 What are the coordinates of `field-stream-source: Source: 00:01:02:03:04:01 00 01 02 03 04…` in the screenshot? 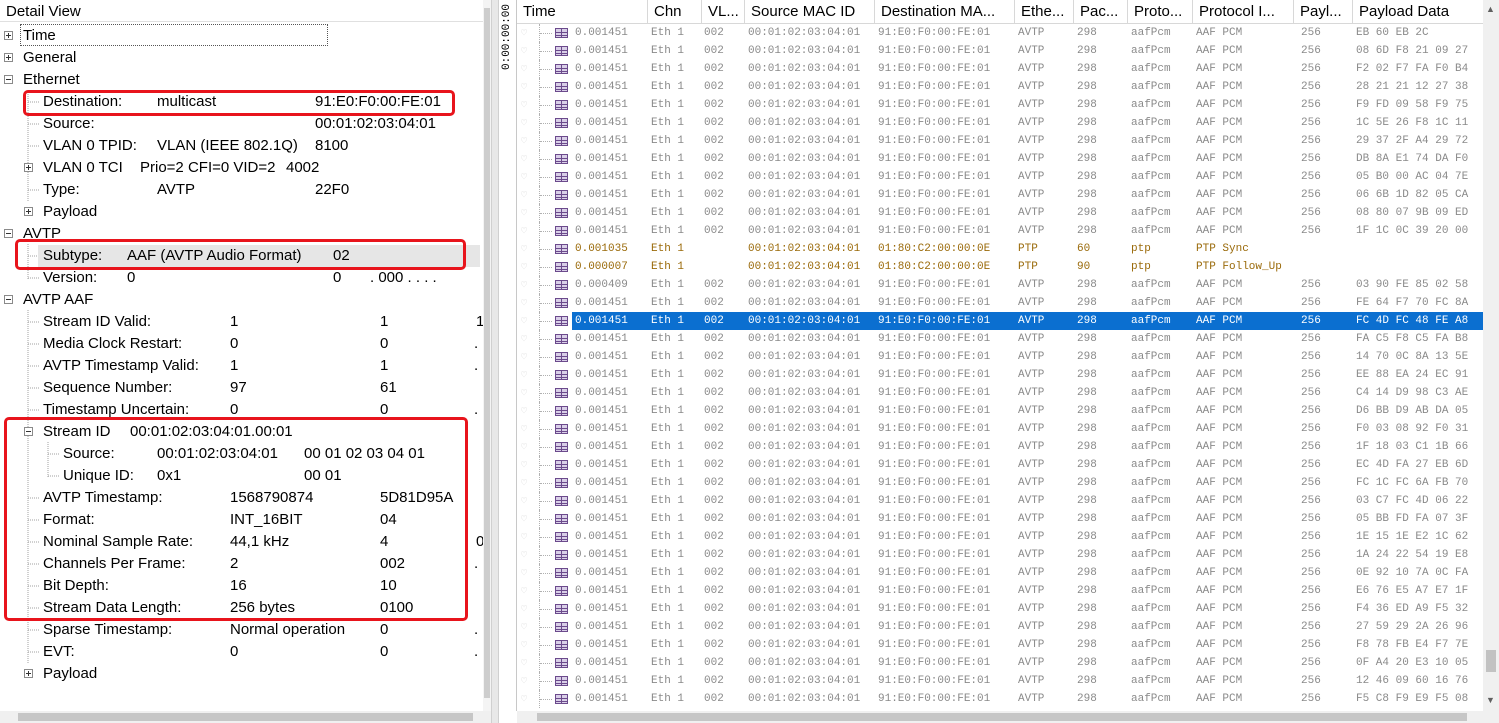 It's located at (245, 454).